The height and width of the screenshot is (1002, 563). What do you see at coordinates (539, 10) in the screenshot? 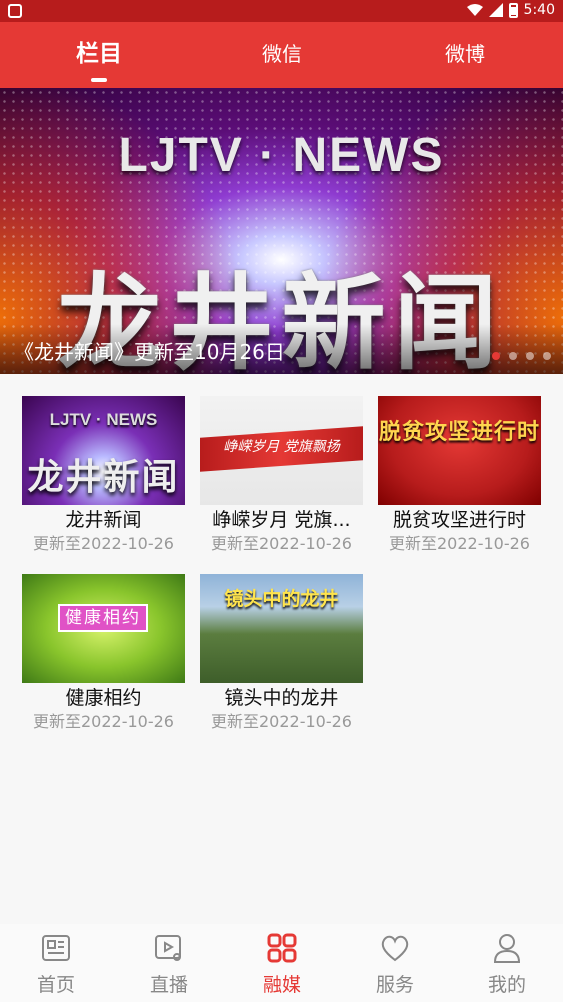
I see `status-time: 5:40` at bounding box center [539, 10].